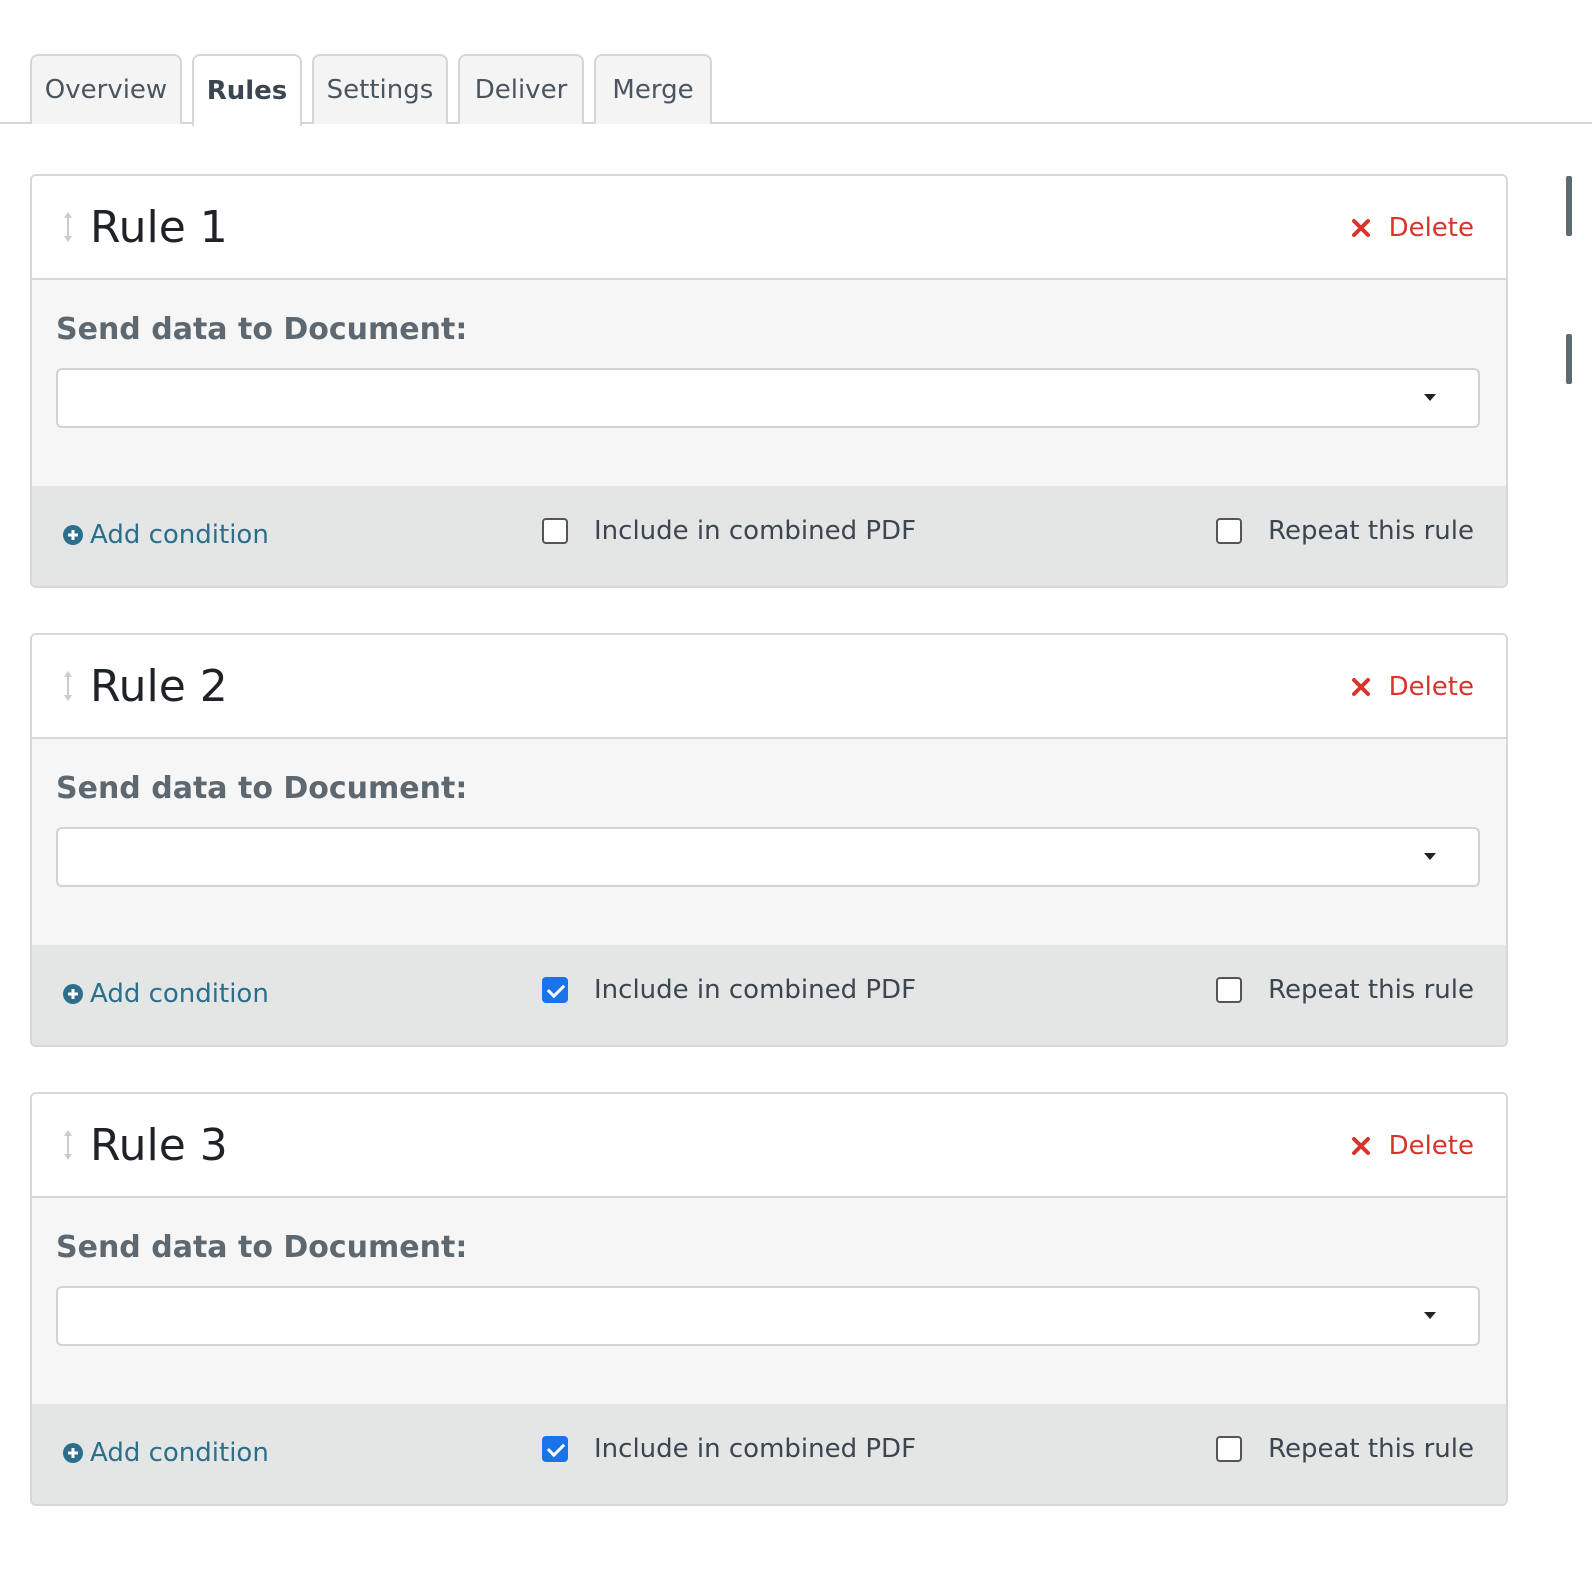 This screenshot has width=1592, height=1572. I want to click on rule-title: Rule 2, so click(159, 686).